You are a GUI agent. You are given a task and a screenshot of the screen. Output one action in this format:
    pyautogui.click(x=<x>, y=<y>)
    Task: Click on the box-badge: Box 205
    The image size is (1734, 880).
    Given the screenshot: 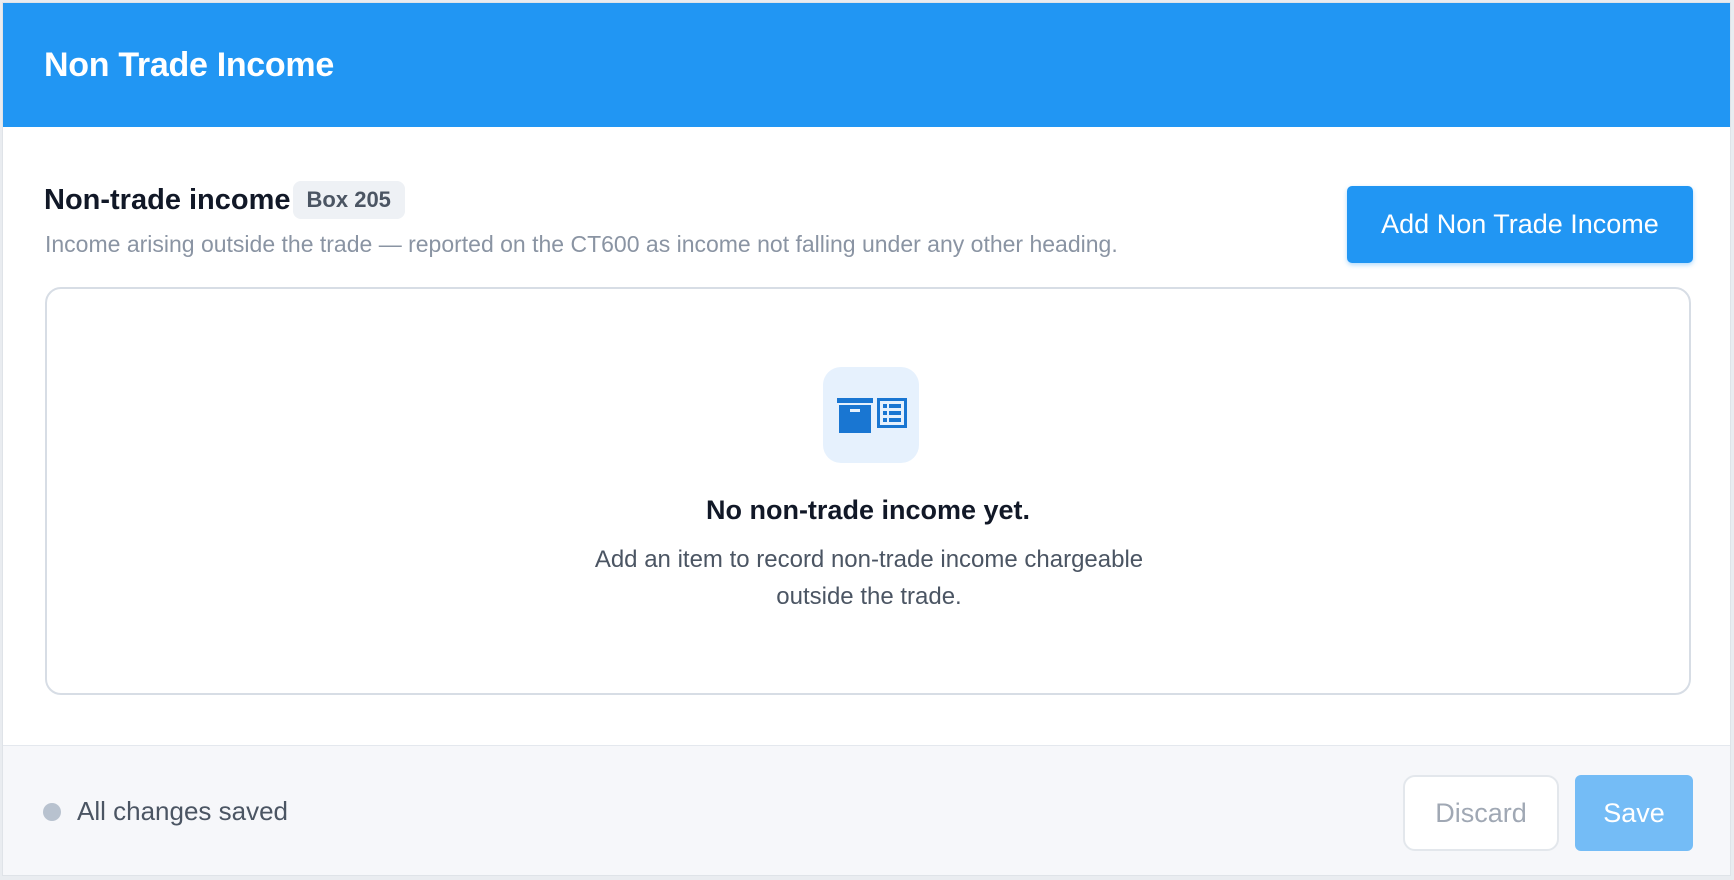 What is the action you would take?
    pyautogui.click(x=348, y=200)
    